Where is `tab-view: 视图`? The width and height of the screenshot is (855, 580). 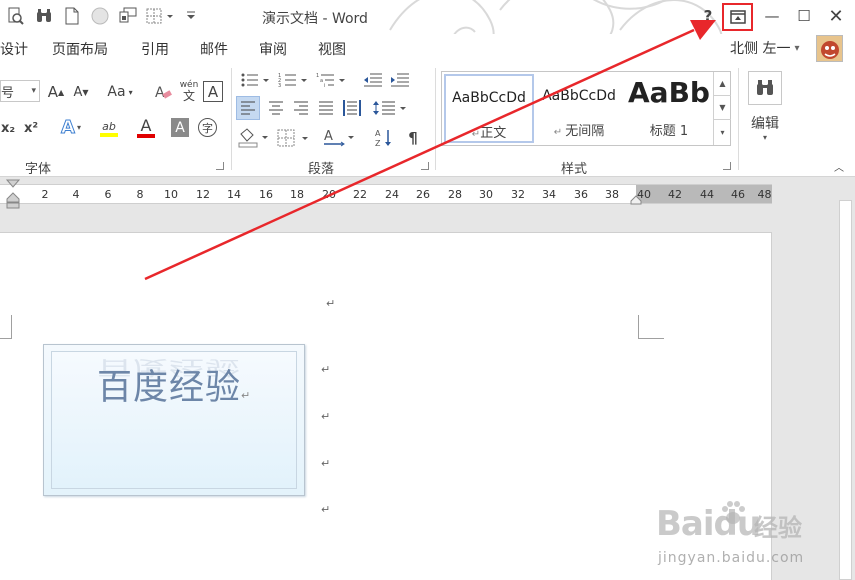
tab-view: 视图 is located at coordinates (332, 49).